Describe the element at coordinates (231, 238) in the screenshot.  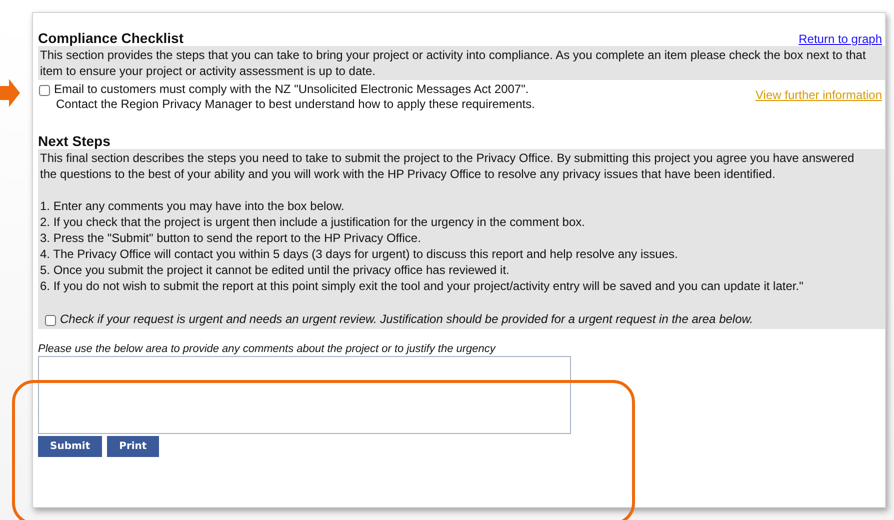
I see `step-text: 3. Press the "Submit" button to send the report to the HP Privacy Office.` at that location.